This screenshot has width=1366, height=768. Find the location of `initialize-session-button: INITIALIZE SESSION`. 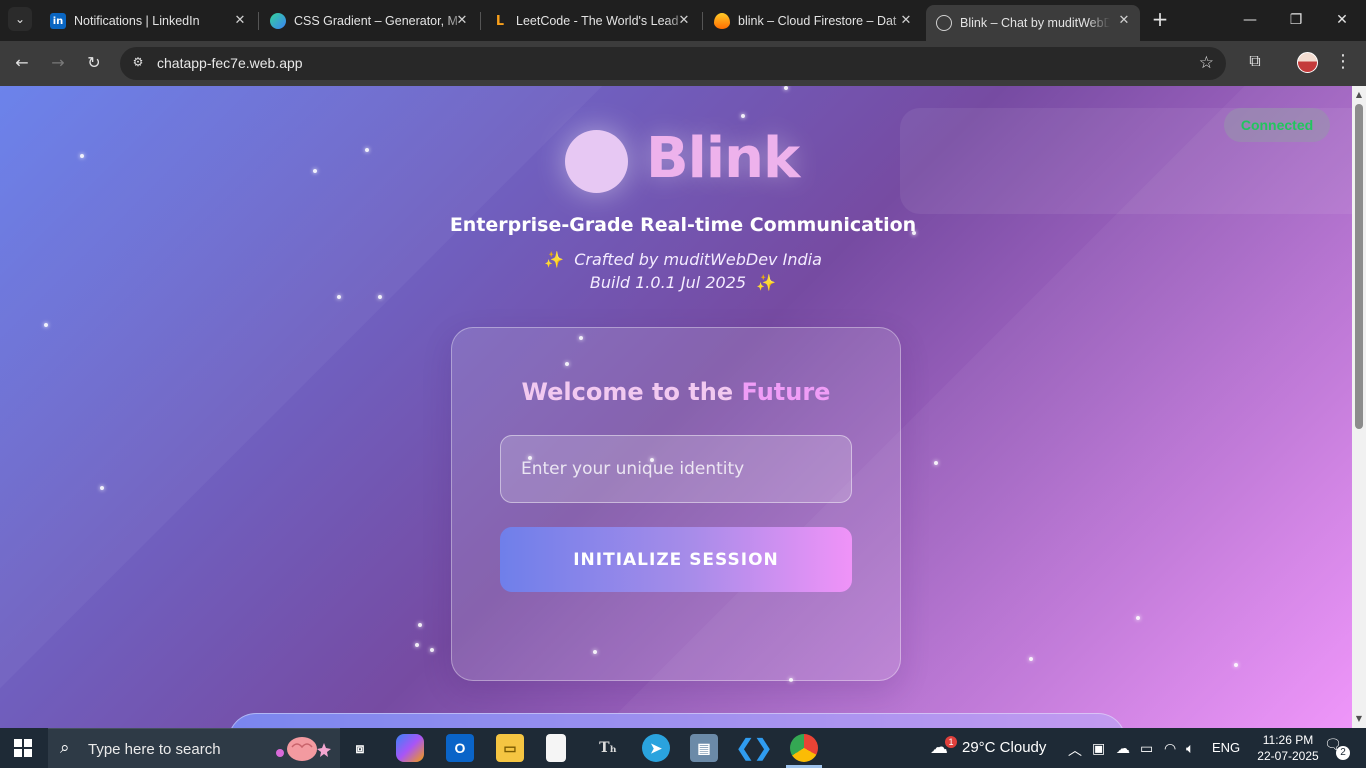

initialize-session-button: INITIALIZE SESSION is located at coordinates (676, 559).